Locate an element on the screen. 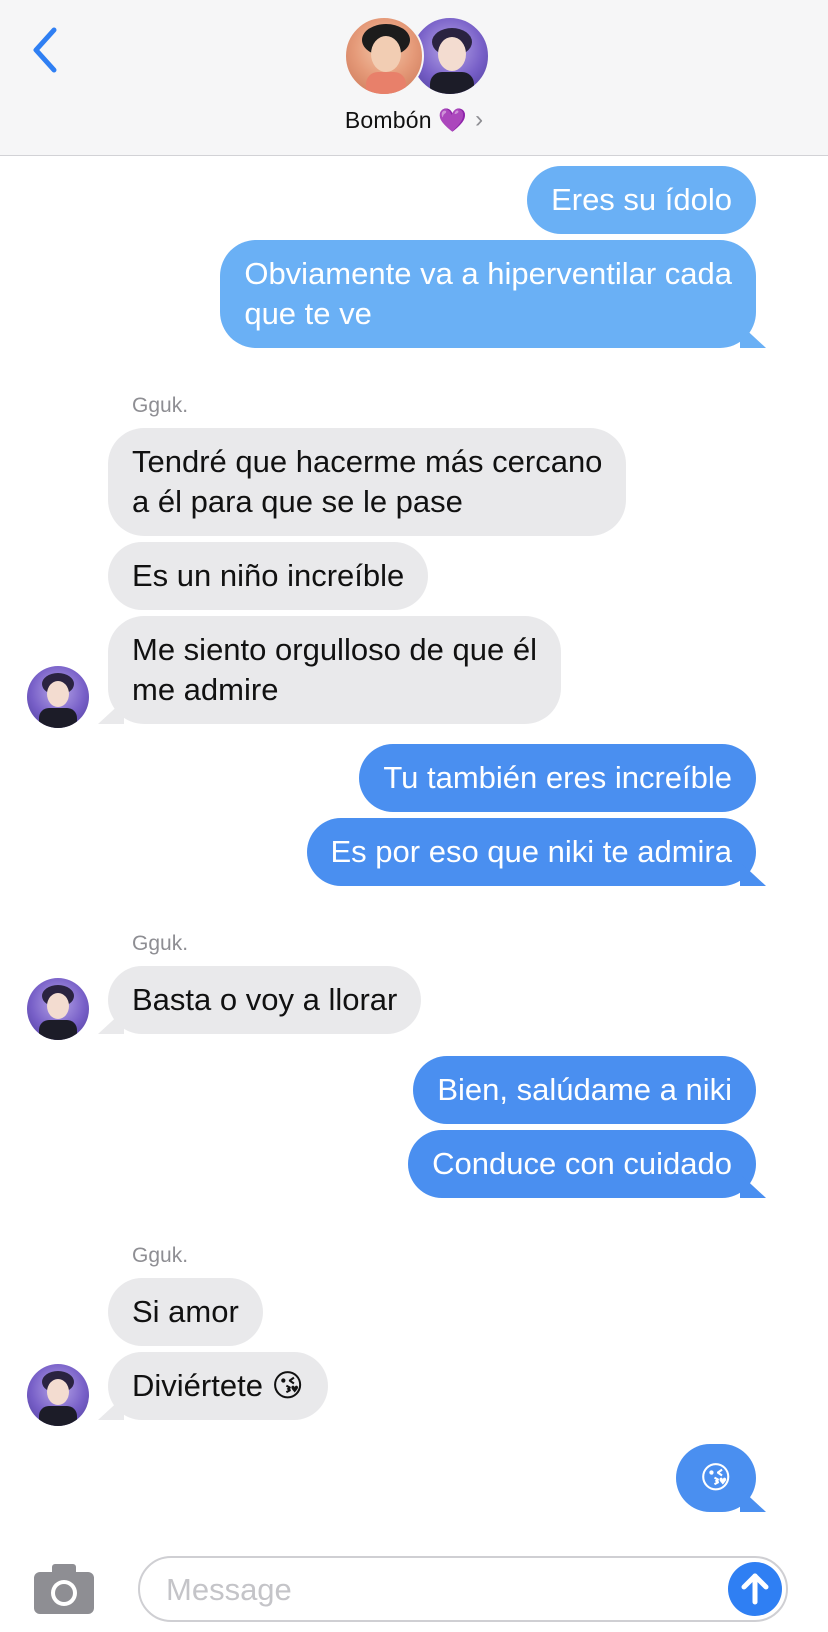 This screenshot has height=1632, width=828. message-bubble-incoming: Diviértete 😘 is located at coordinates (218, 1386).